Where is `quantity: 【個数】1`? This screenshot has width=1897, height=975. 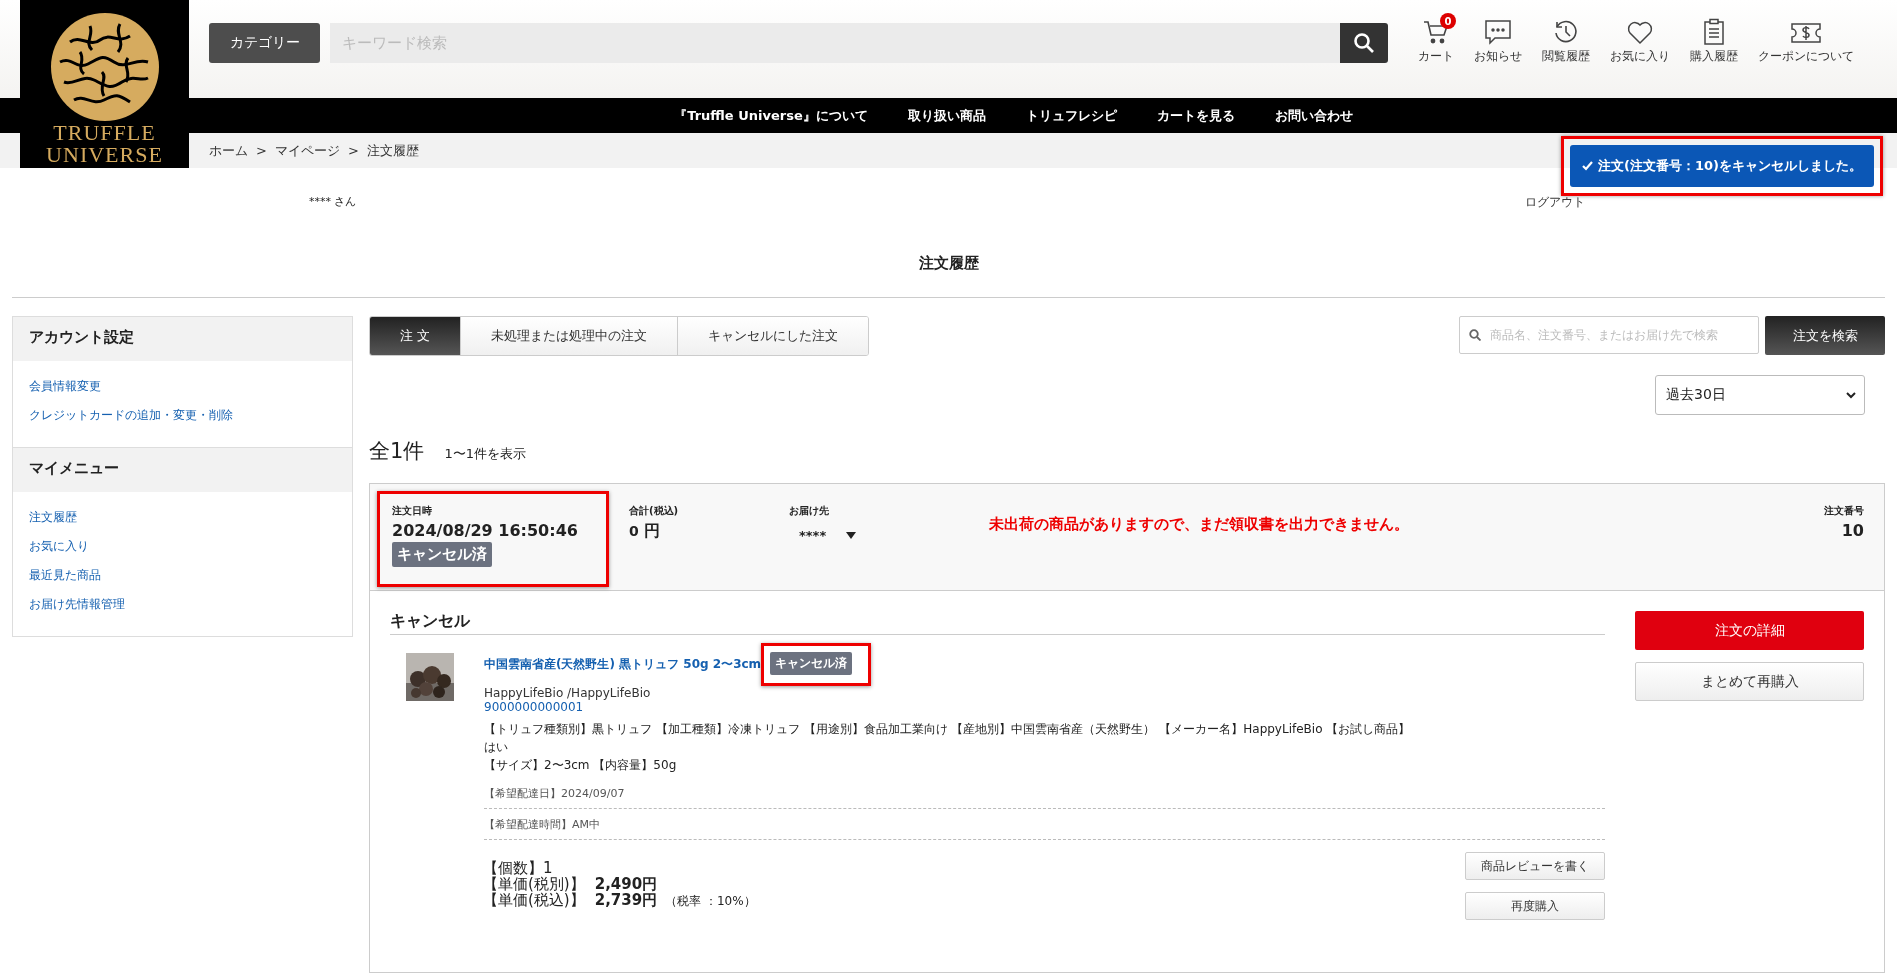 quantity: 【個数】1 is located at coordinates (518, 868).